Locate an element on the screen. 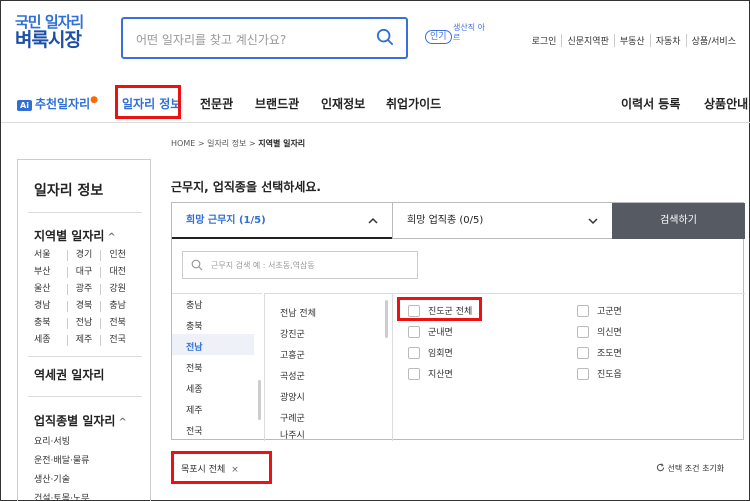 Image resolution: width=750 pixels, height=501 pixels. district-label: 군내면 is located at coordinates (440, 333).